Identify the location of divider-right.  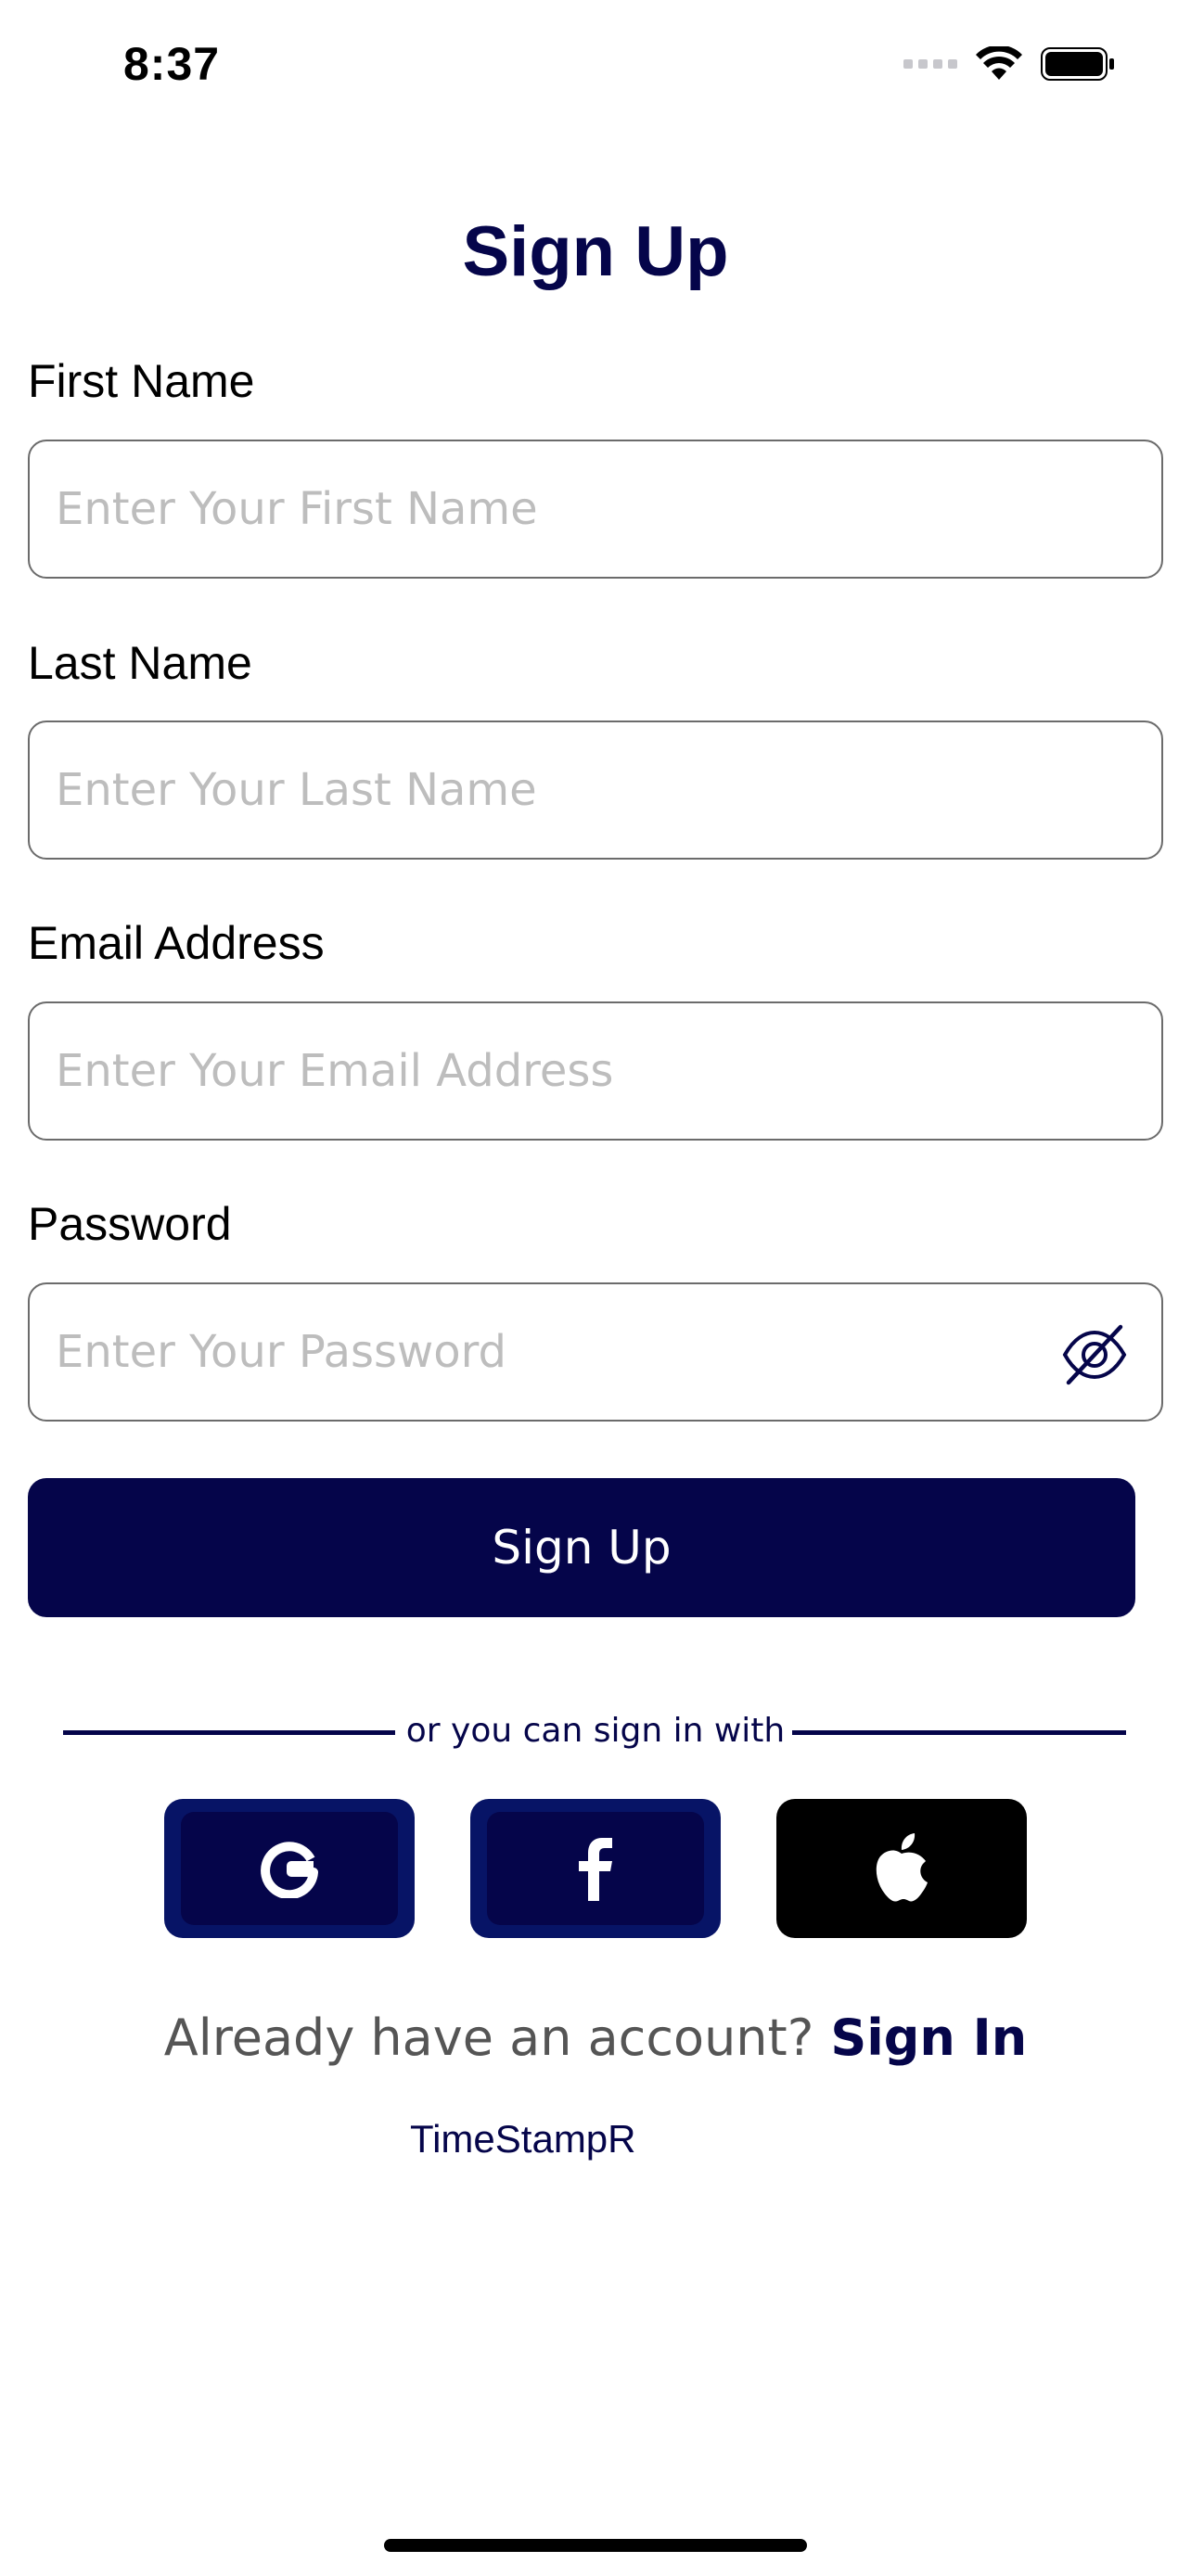
(959, 1733).